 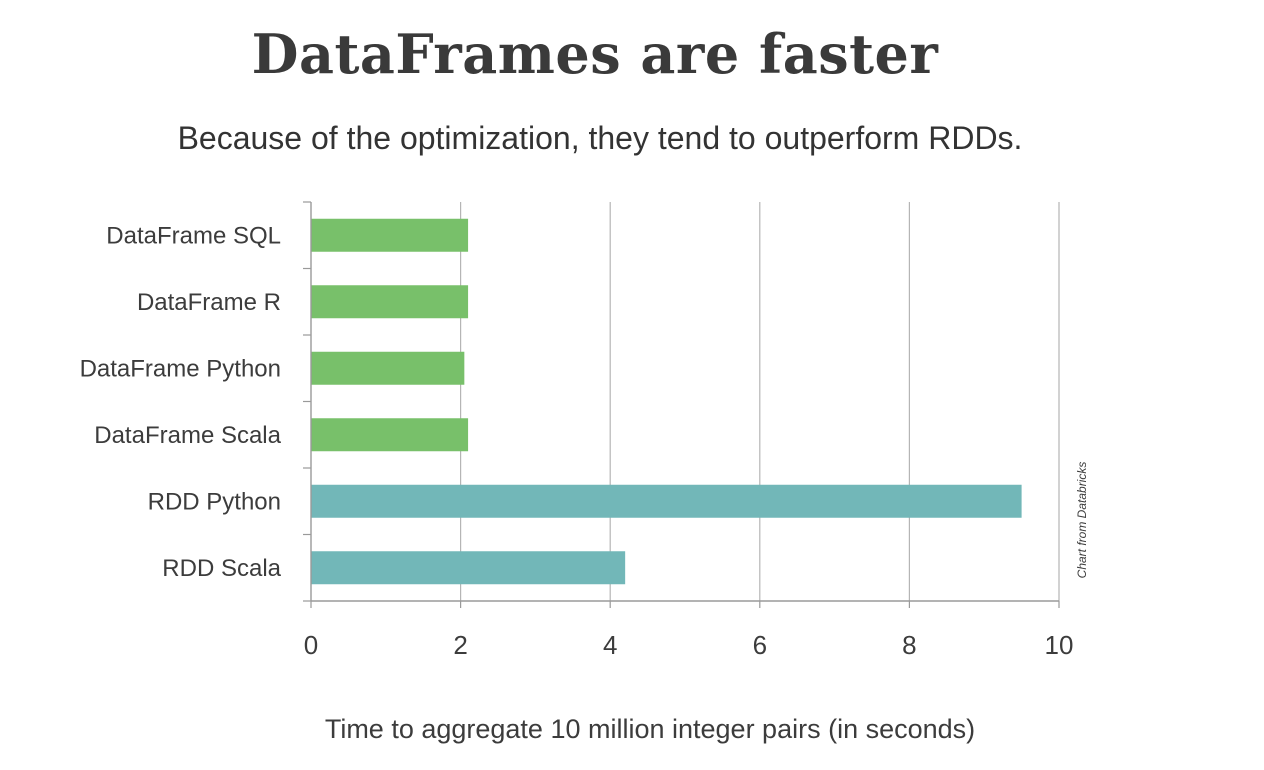 What do you see at coordinates (311, 645) in the screenshot?
I see `x-tick-label: 0` at bounding box center [311, 645].